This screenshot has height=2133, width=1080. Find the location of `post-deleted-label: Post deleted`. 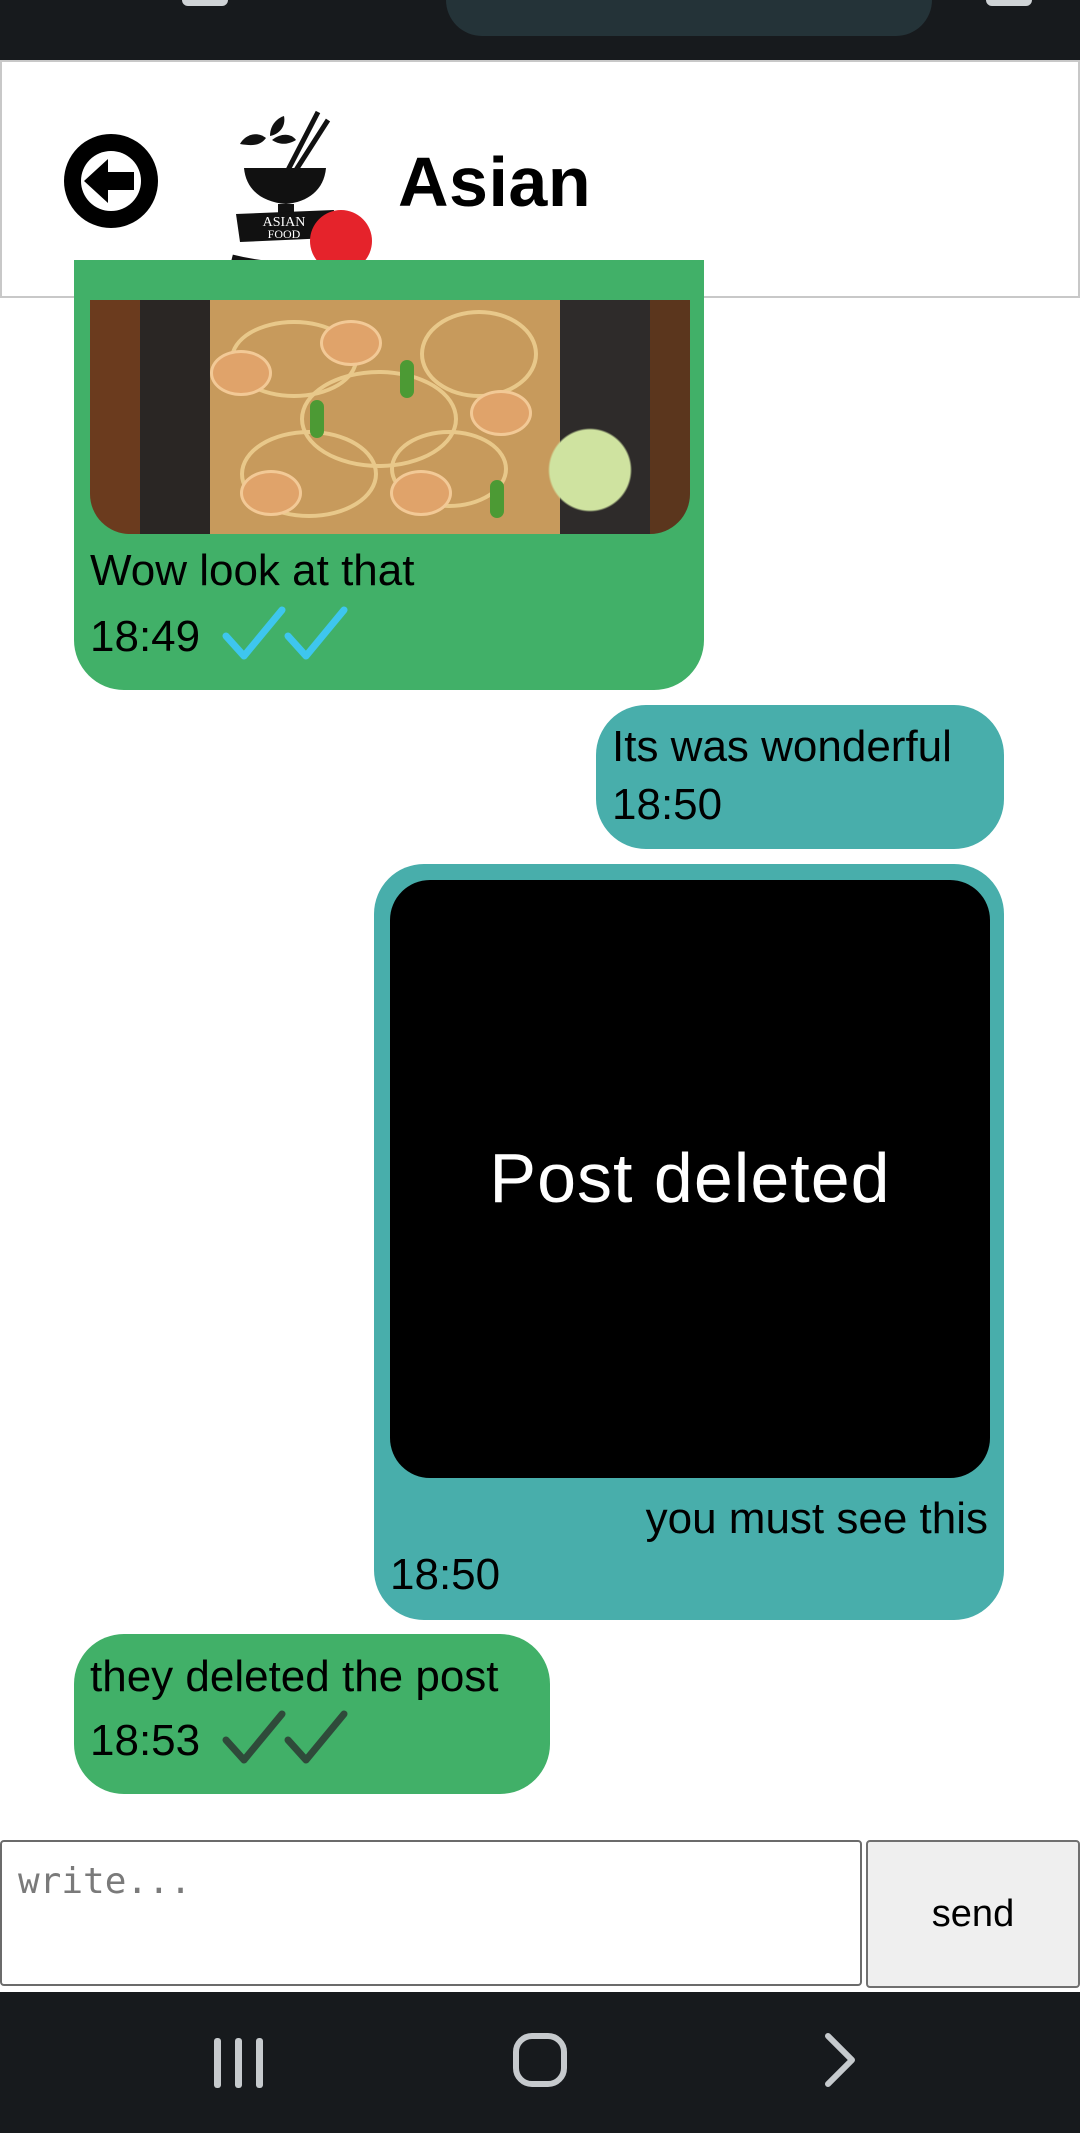

post-deleted-label: Post deleted is located at coordinates (690, 1178).